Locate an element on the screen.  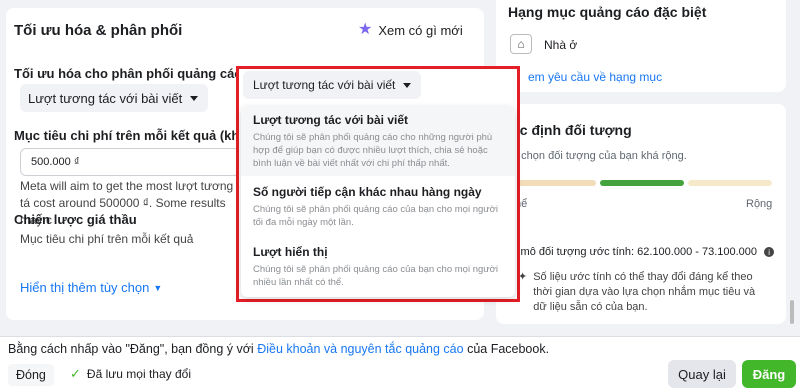
category-label: Nhà ở is located at coordinates (561, 45).